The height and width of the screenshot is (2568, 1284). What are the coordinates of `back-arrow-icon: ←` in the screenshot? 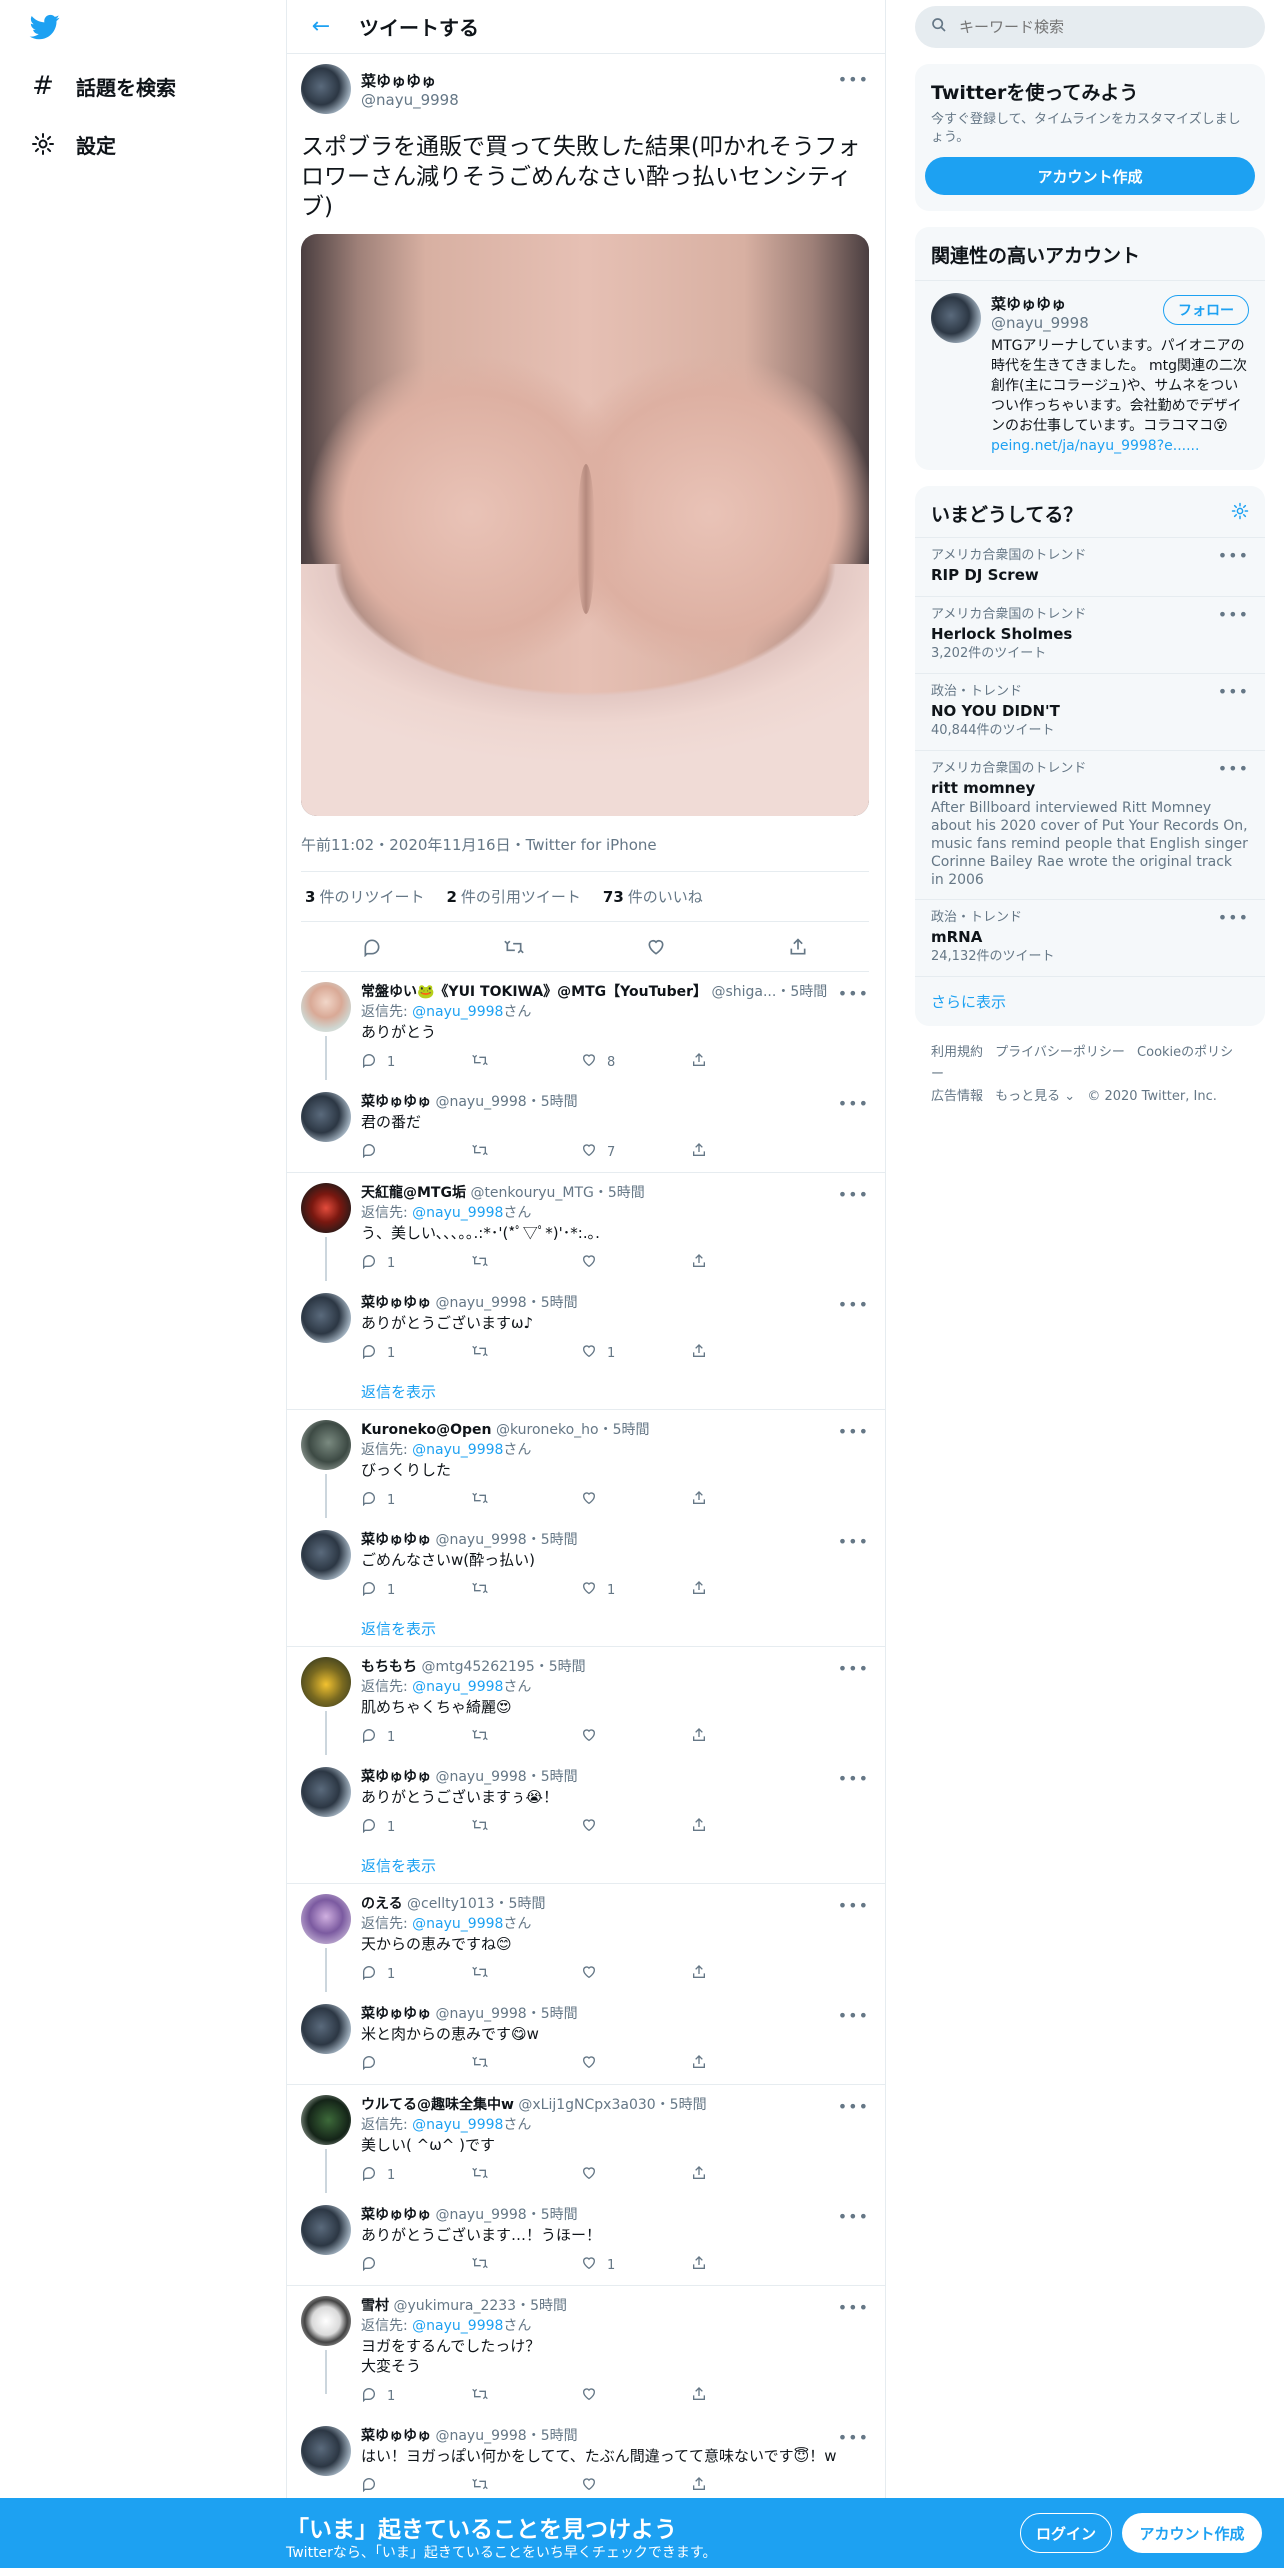 It's located at (321, 27).